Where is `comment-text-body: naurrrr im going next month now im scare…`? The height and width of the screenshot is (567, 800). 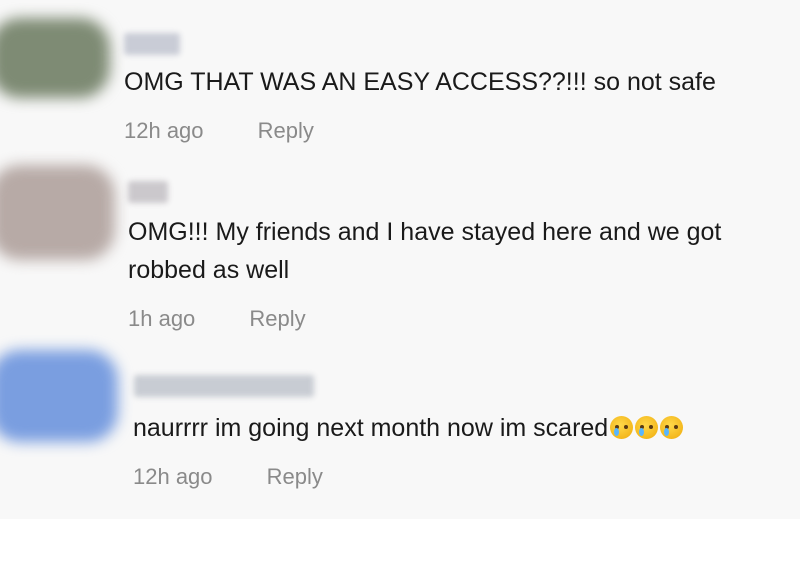
comment-text-body: naurrrr im going next month now im scare… is located at coordinates (371, 428).